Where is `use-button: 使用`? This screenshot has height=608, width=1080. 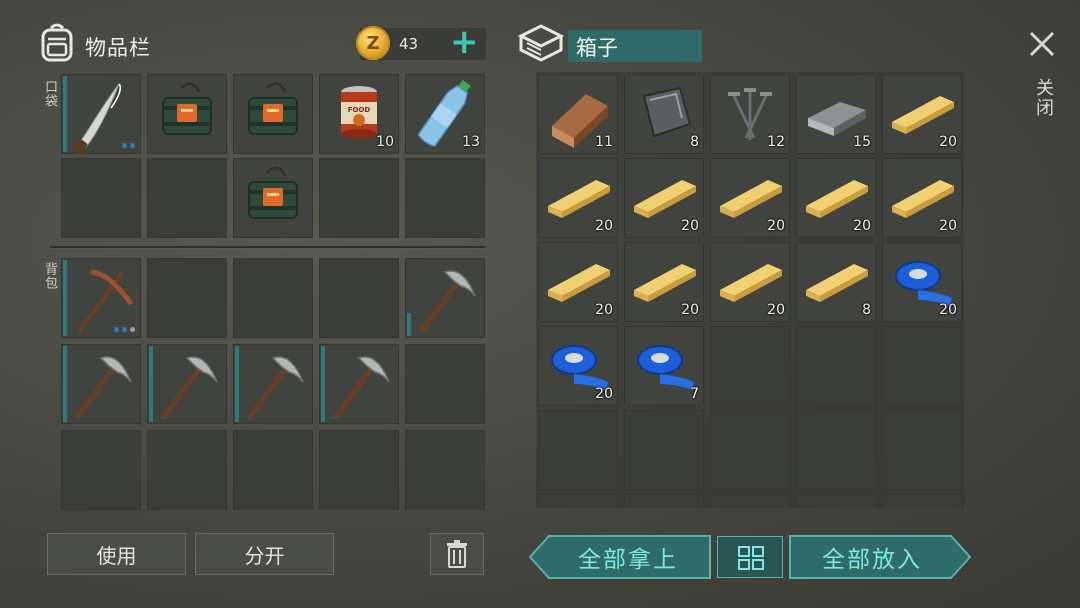 use-button: 使用 is located at coordinates (116, 554).